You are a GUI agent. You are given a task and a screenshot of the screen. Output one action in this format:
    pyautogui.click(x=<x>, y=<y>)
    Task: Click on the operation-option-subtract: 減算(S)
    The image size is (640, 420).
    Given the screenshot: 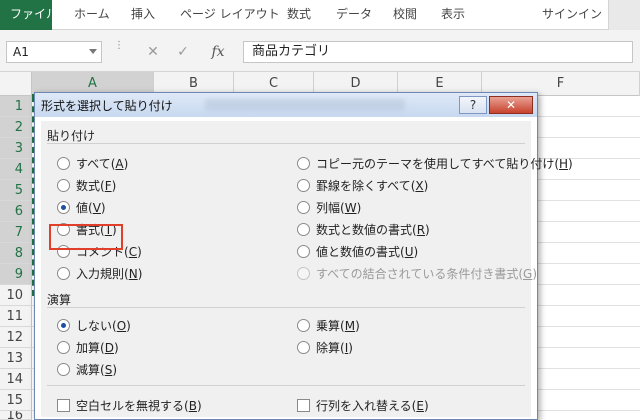 What is the action you would take?
    pyautogui.click(x=87, y=369)
    